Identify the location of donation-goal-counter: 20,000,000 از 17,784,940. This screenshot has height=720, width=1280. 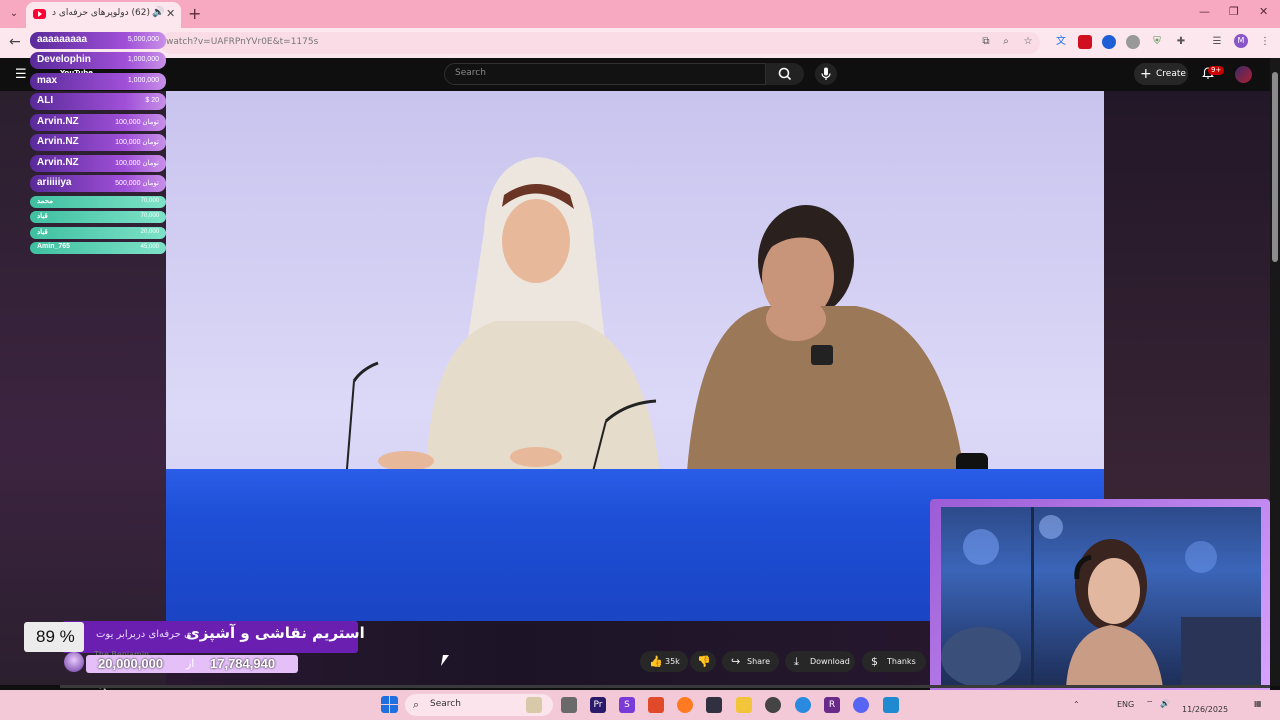
(192, 664).